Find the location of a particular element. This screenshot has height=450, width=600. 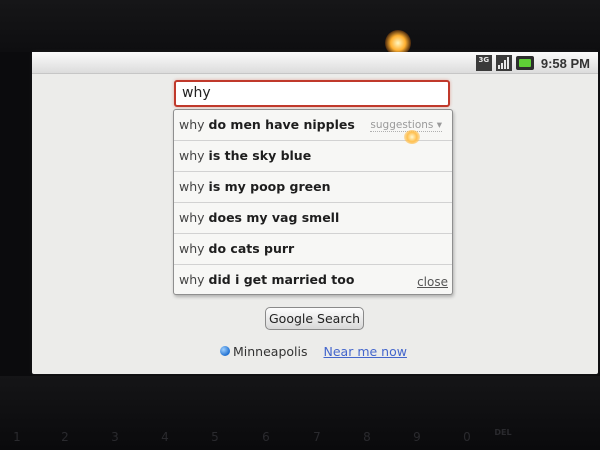

device-bezel-top is located at coordinates (300, 26).